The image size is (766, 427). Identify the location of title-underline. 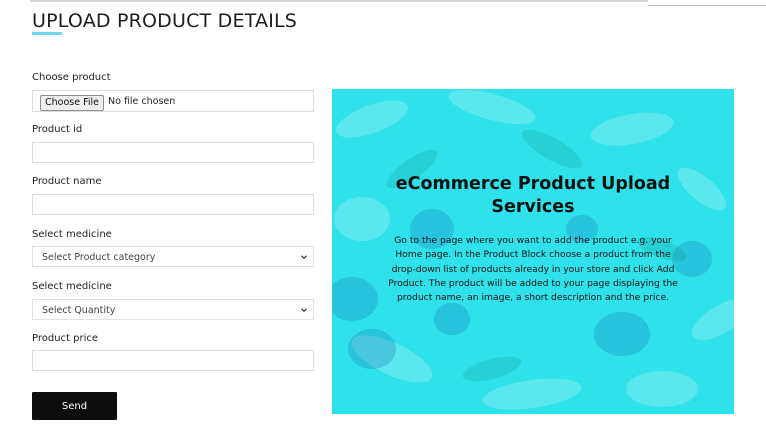
(47, 33).